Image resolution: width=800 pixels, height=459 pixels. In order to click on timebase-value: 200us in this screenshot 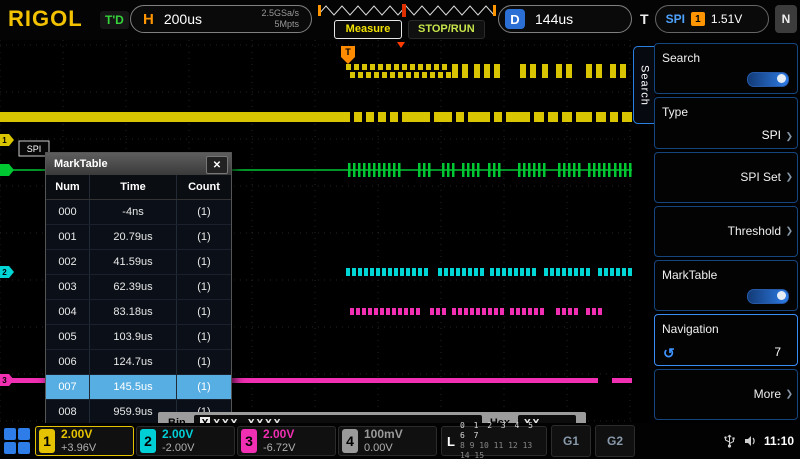, I will do `click(182, 19)`.